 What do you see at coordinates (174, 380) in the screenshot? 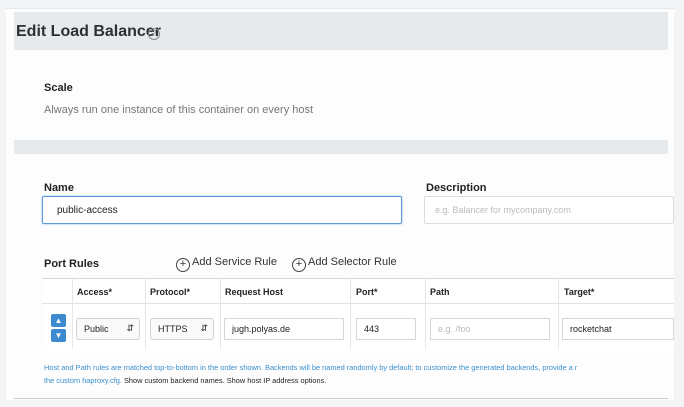
I see `show-backend-names-link: Show custom backend names.` at bounding box center [174, 380].